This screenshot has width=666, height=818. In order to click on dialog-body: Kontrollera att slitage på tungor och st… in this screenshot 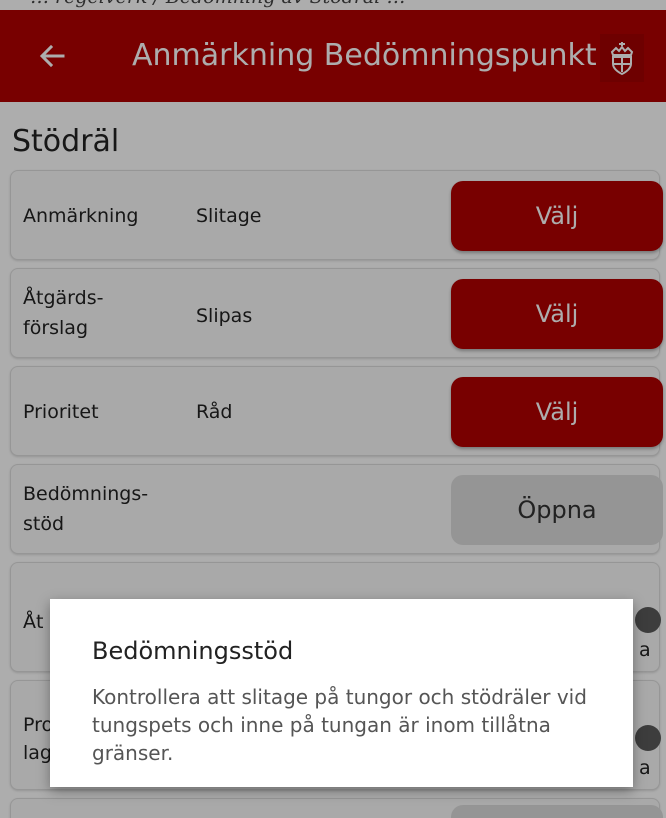, I will do `click(339, 725)`.